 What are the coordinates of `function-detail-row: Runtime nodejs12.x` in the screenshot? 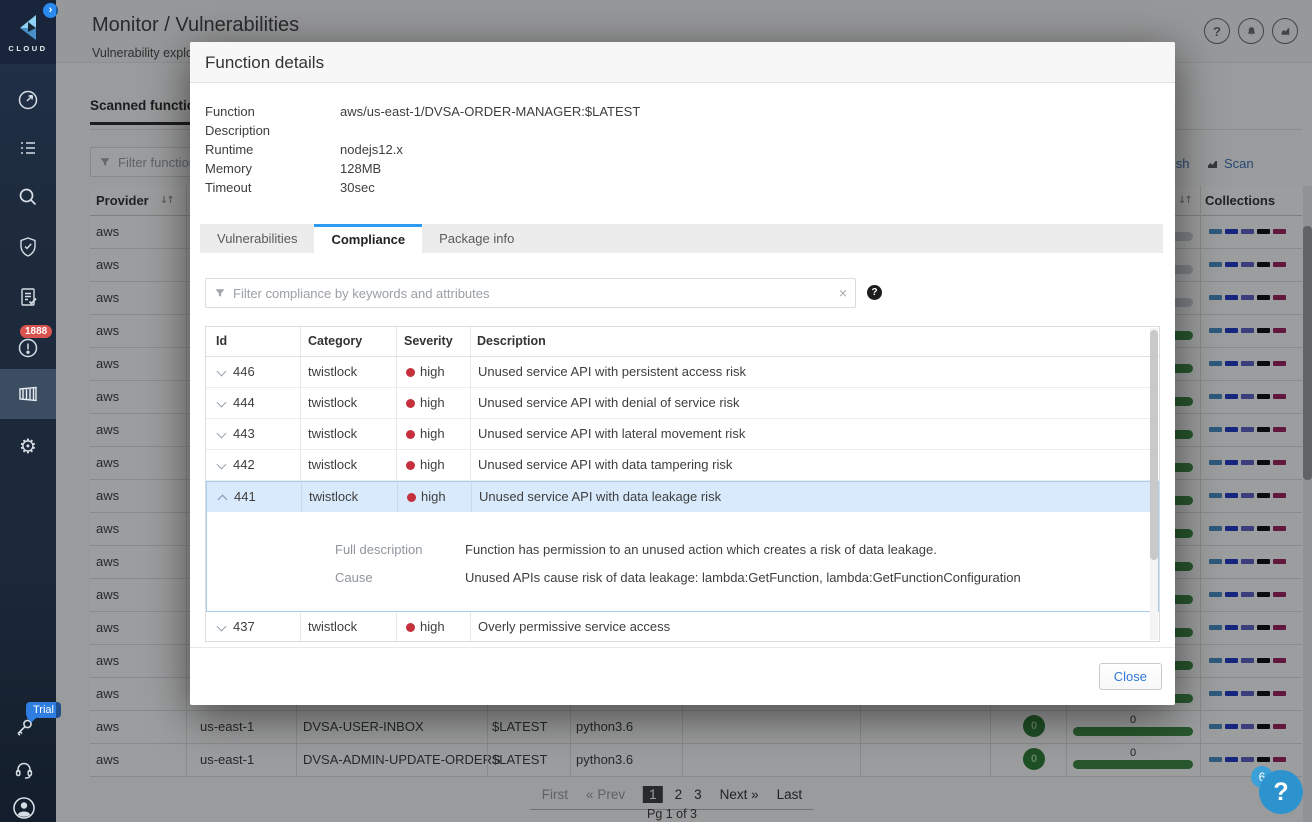 It's located at (422, 151).